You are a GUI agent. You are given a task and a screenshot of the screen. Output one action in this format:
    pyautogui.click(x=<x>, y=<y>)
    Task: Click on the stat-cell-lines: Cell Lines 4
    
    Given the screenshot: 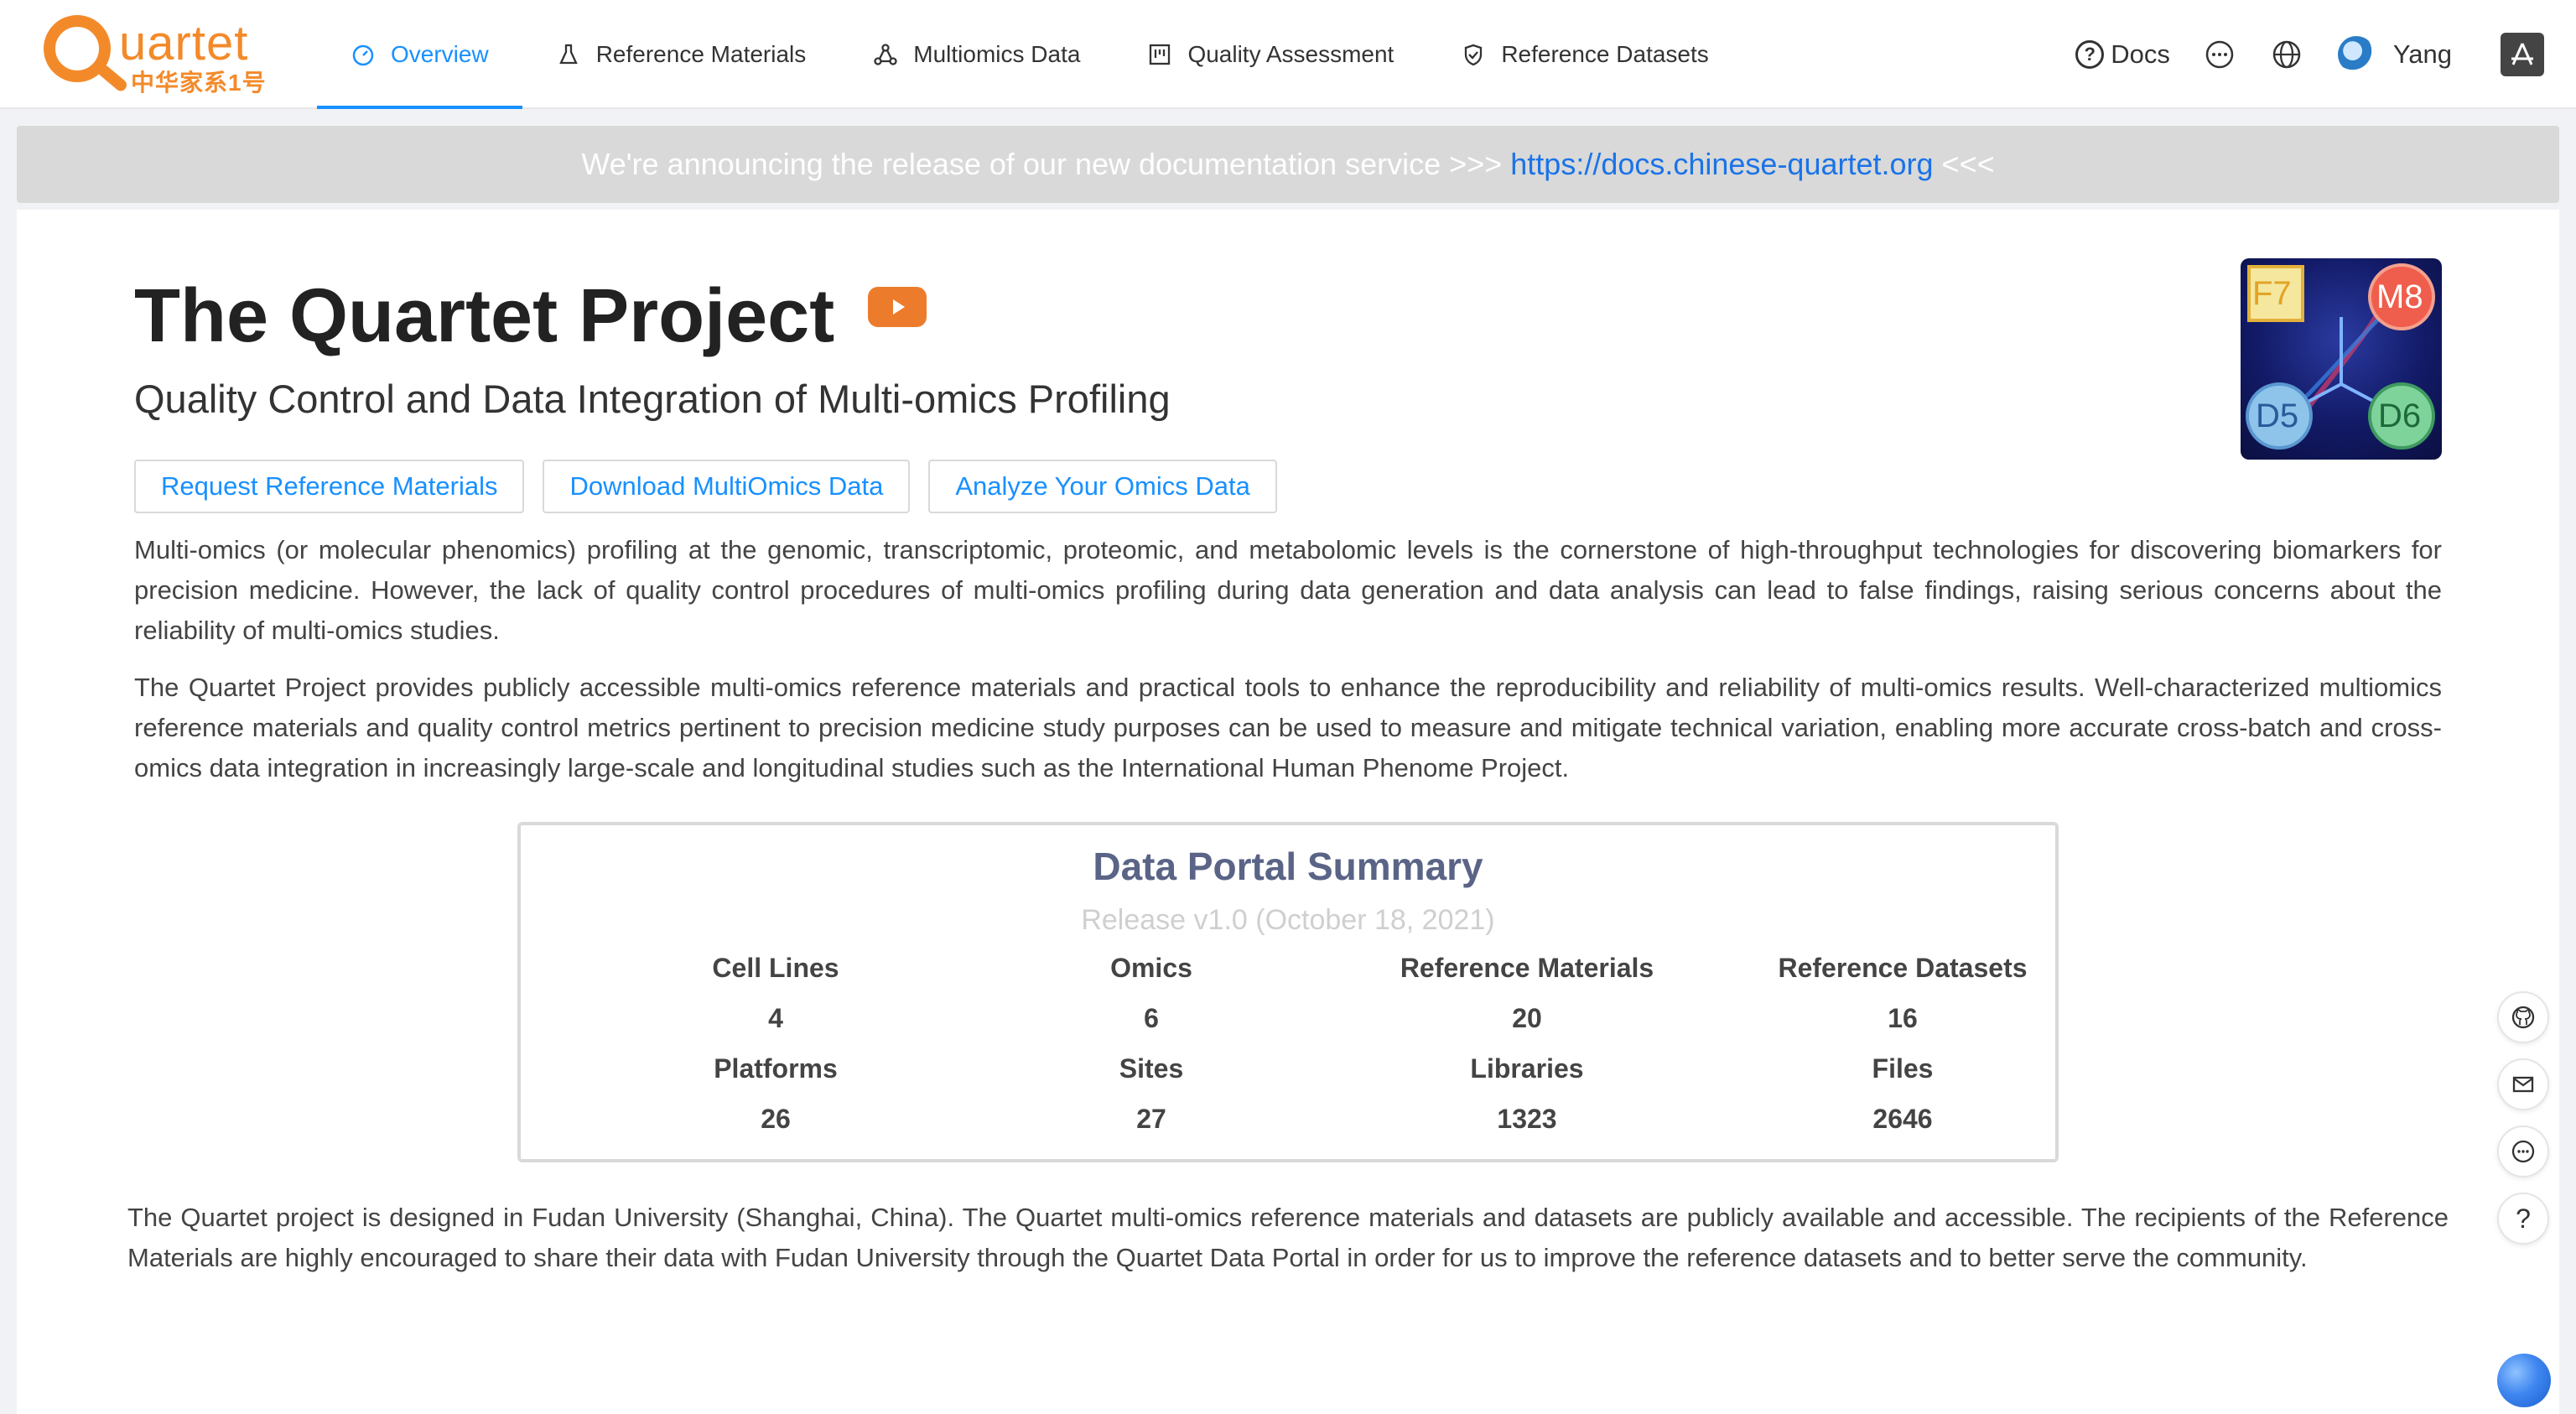 What is the action you would take?
    pyautogui.click(x=776, y=993)
    